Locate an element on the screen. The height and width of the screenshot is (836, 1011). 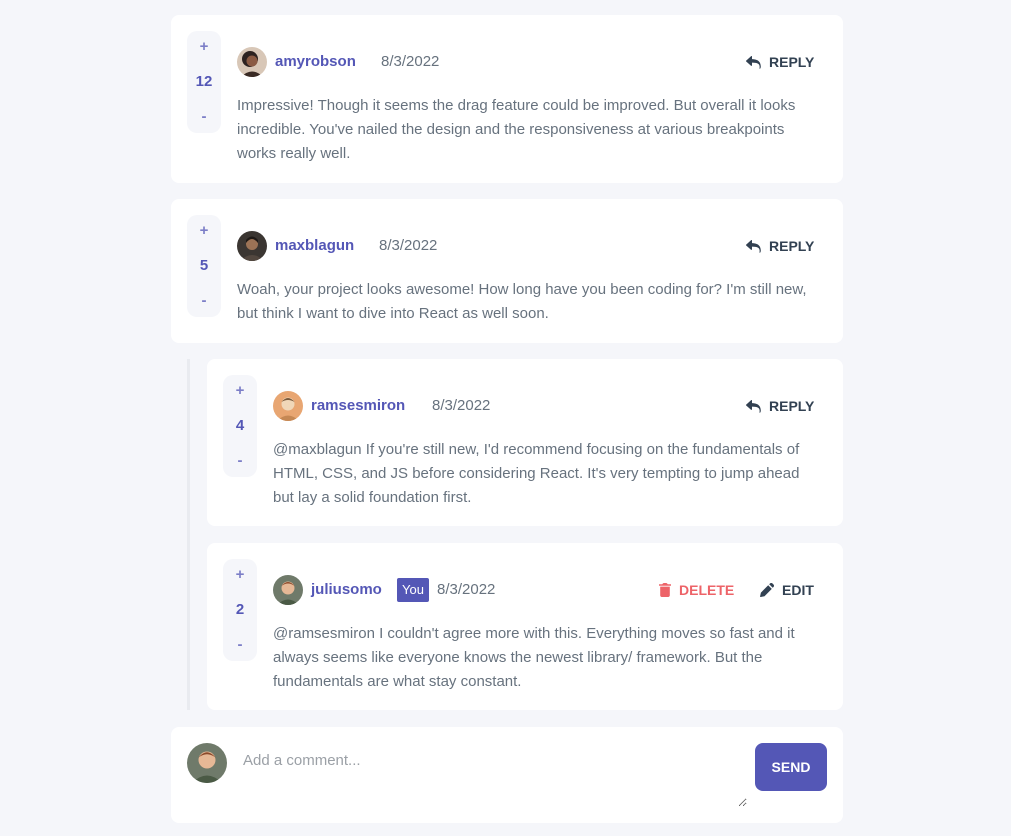
vote-count: 4 is located at coordinates (240, 425).